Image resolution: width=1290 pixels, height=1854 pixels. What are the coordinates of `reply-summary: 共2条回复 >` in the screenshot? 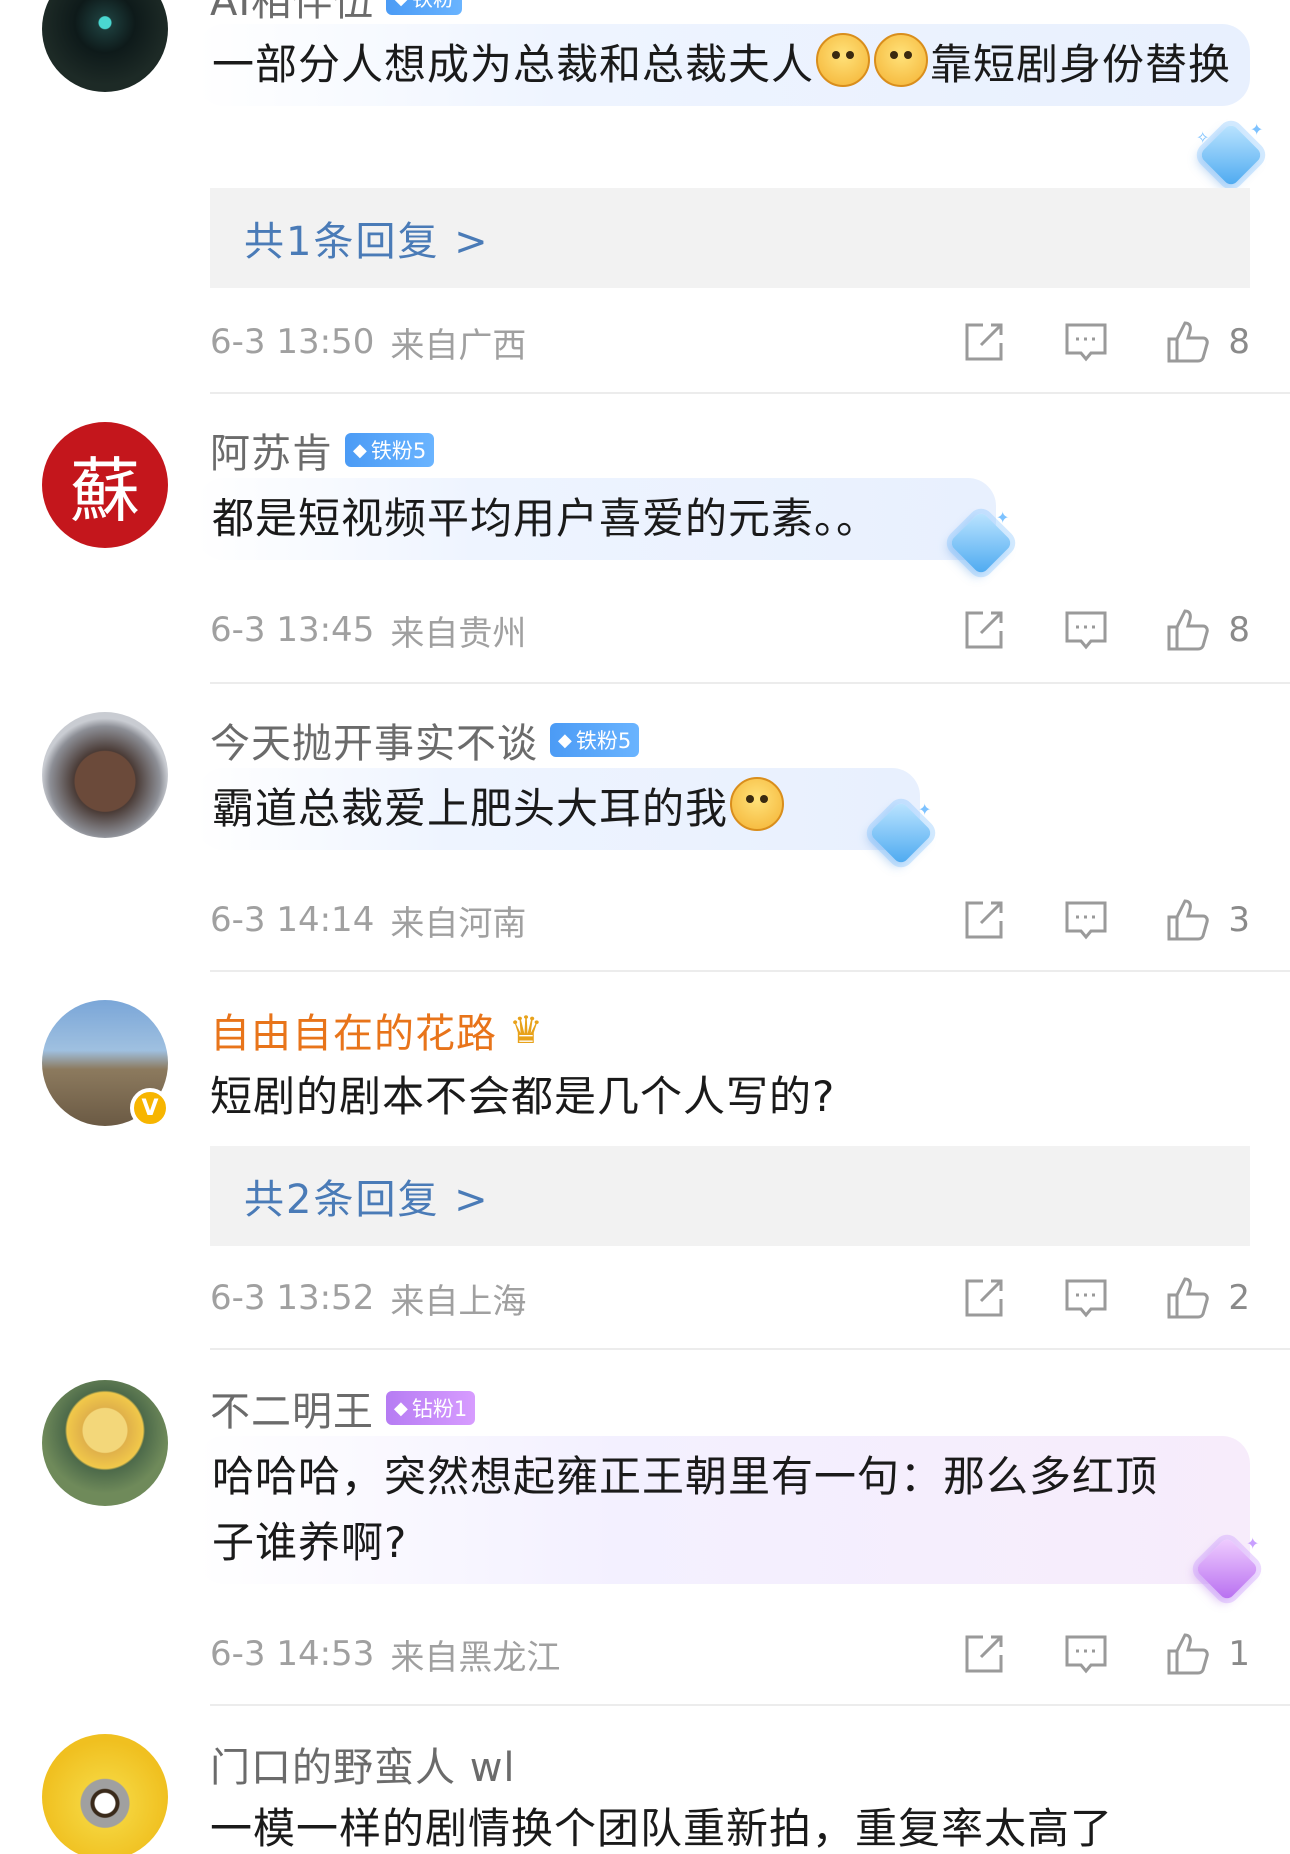 It's located at (730, 1196).